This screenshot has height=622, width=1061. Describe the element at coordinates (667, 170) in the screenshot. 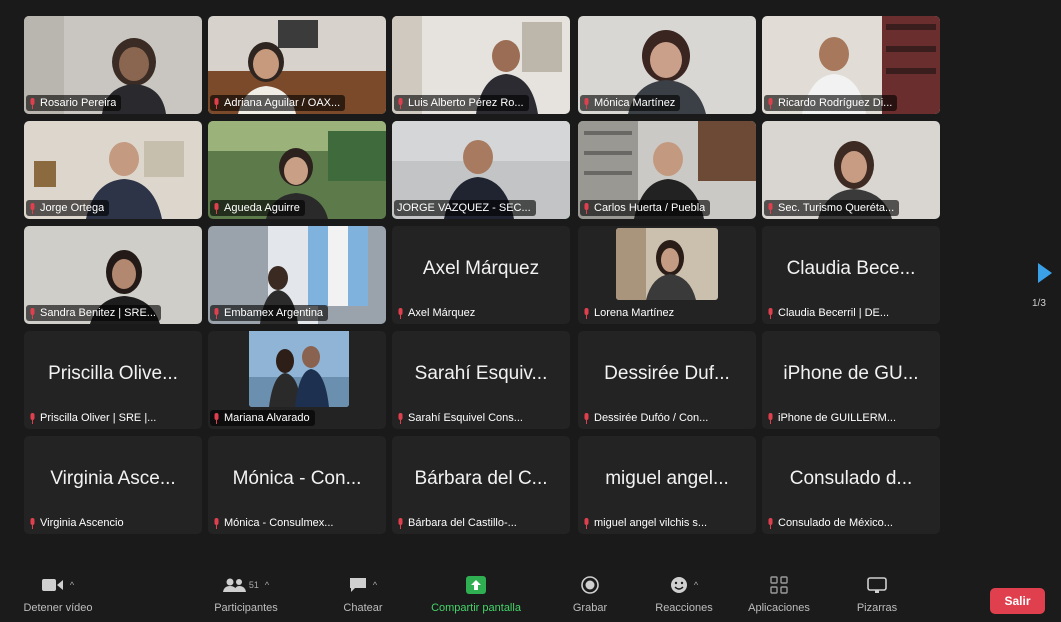

I see `video-tile: Carlos Huerta / Puebla` at that location.